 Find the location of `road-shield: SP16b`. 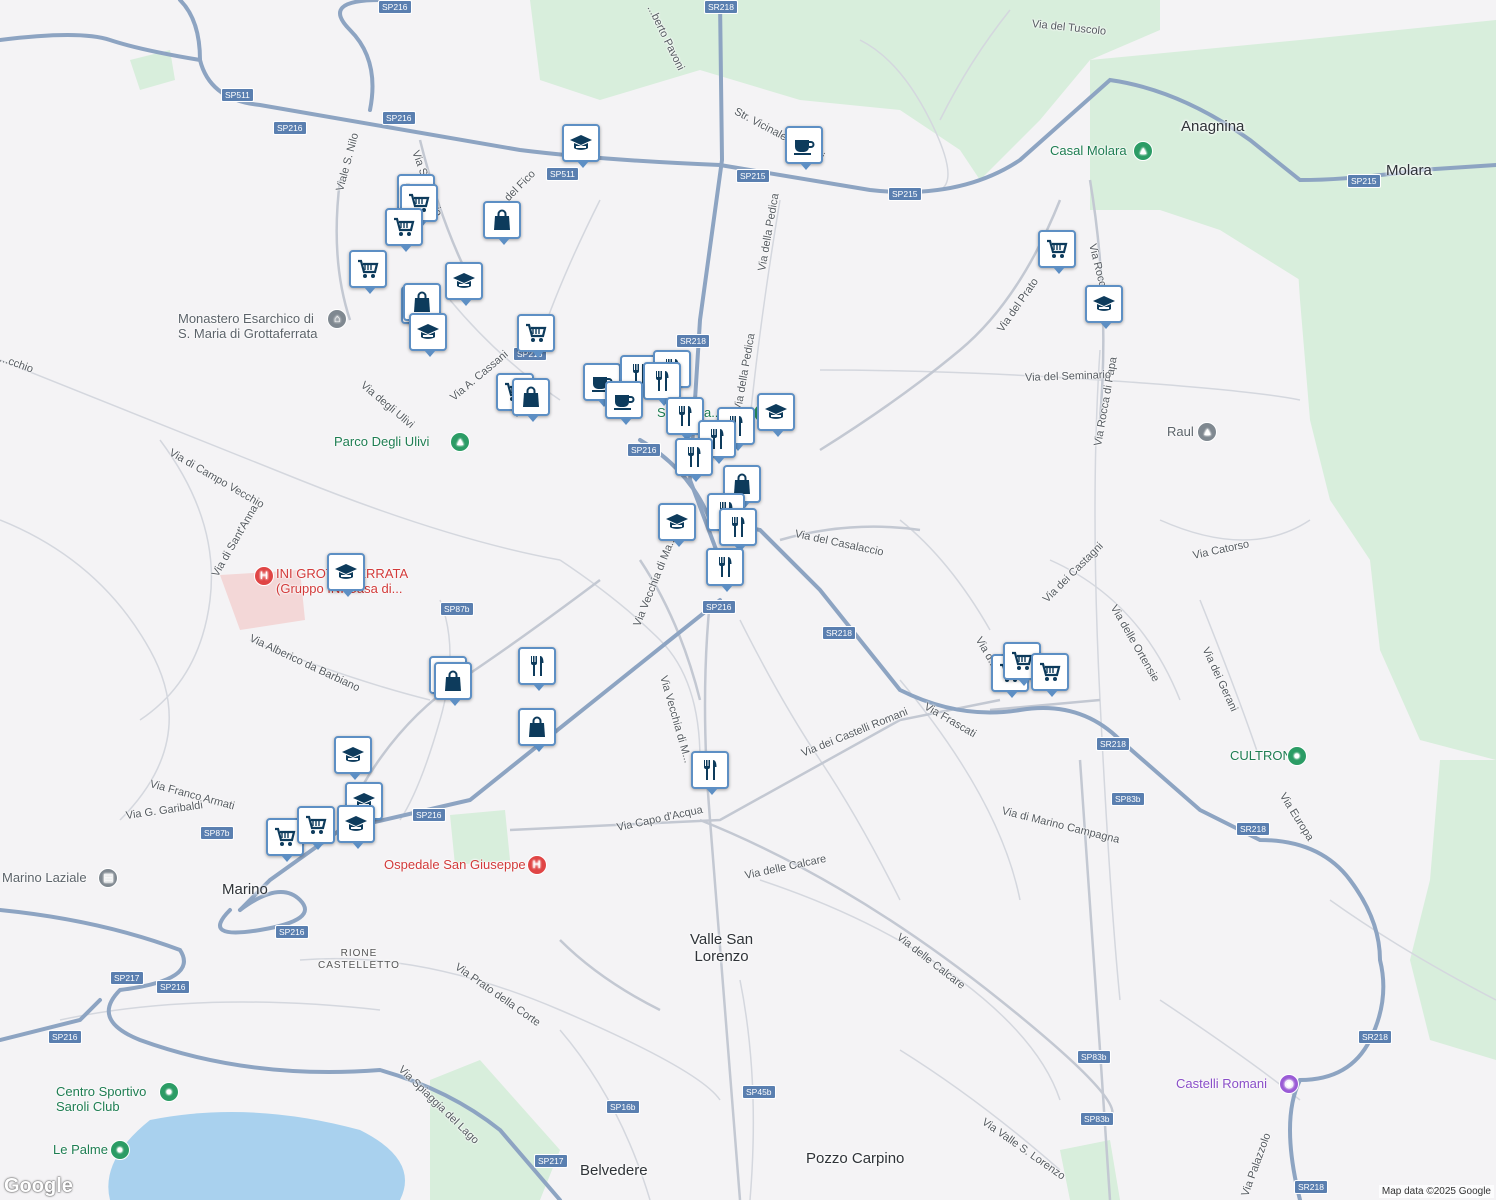

road-shield: SP16b is located at coordinates (623, 1107).